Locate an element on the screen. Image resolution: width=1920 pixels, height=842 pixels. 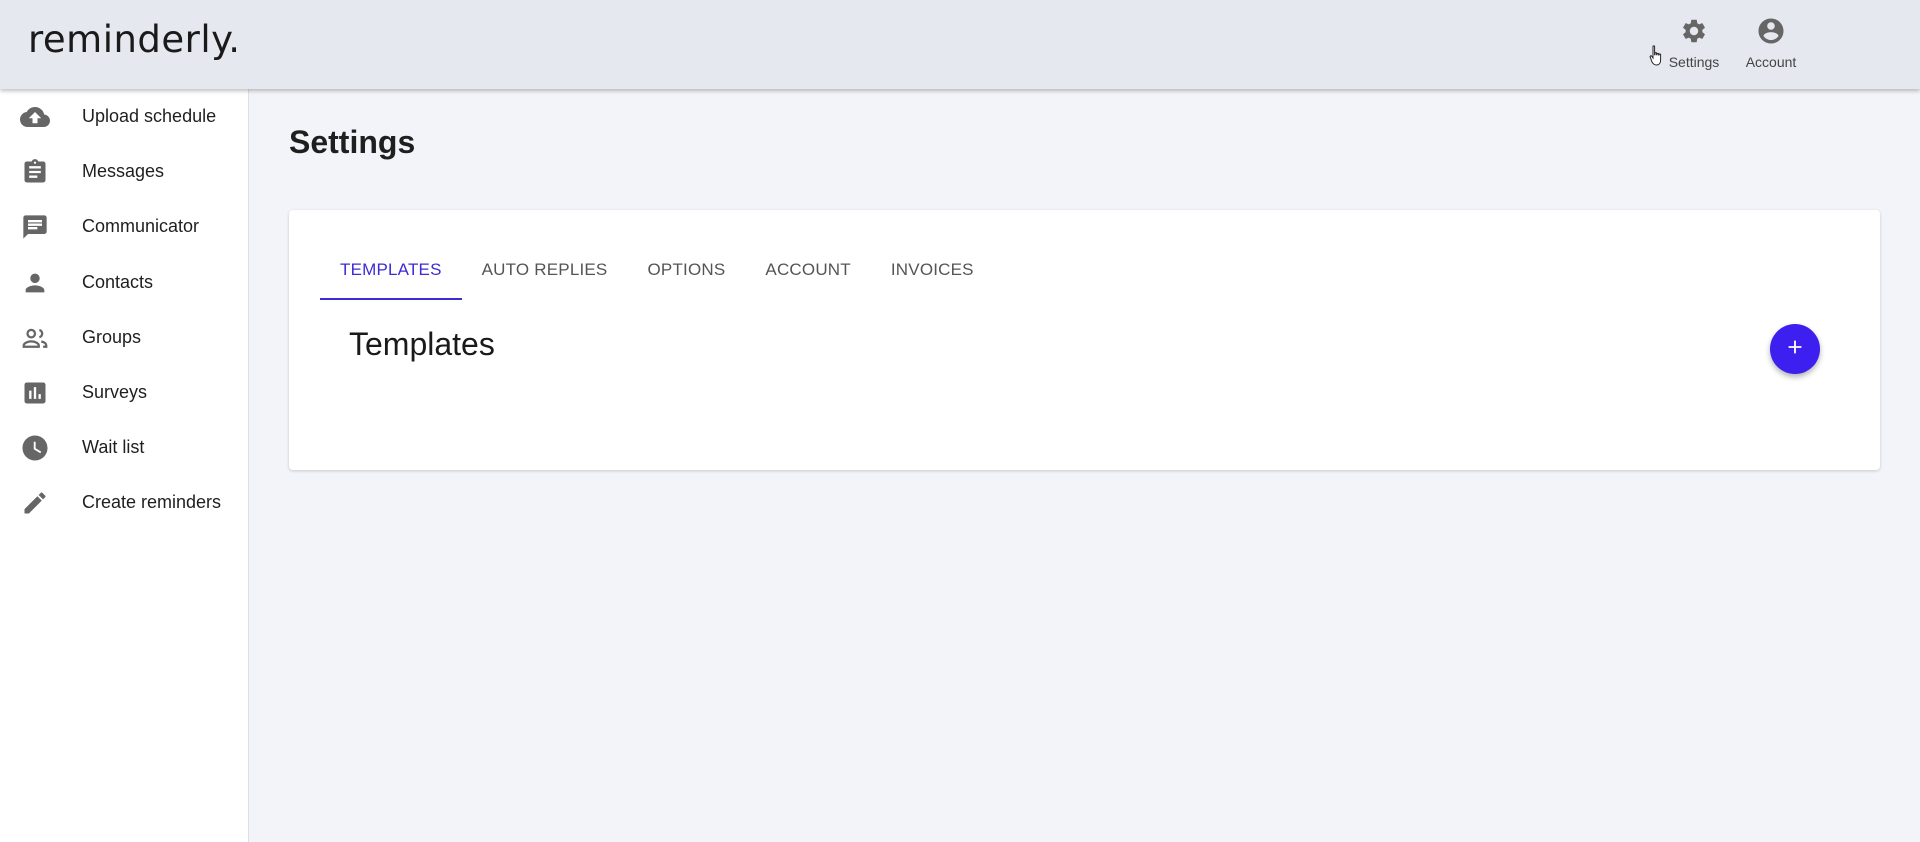
sidebar-item-surveys: Surveys is located at coordinates (124, 392).